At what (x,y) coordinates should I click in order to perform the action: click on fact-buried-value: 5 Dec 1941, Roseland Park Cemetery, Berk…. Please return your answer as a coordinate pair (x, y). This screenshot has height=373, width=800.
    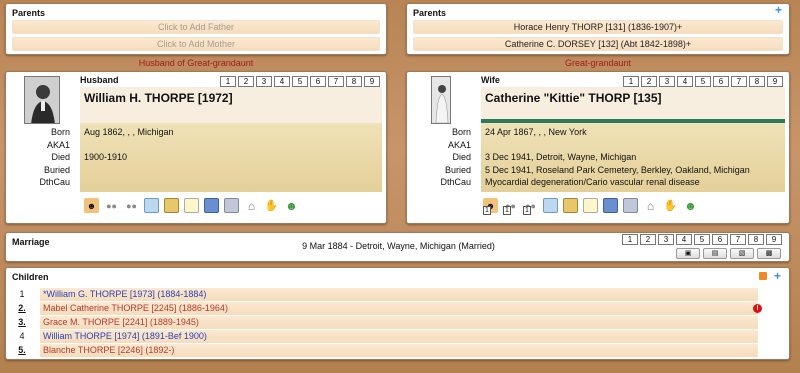
    Looking at the image, I should click on (634, 170).